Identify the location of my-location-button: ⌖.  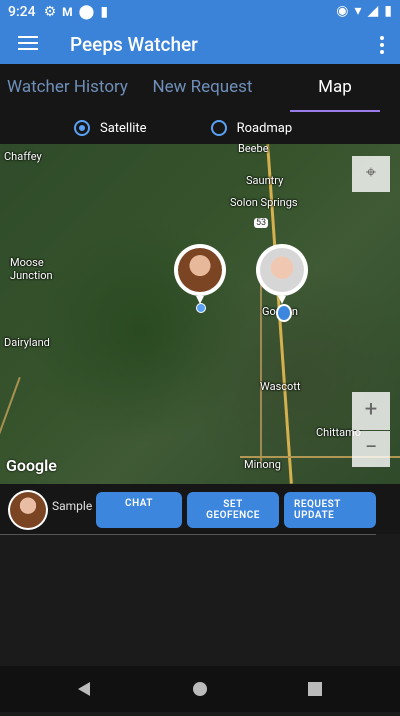
(371, 174).